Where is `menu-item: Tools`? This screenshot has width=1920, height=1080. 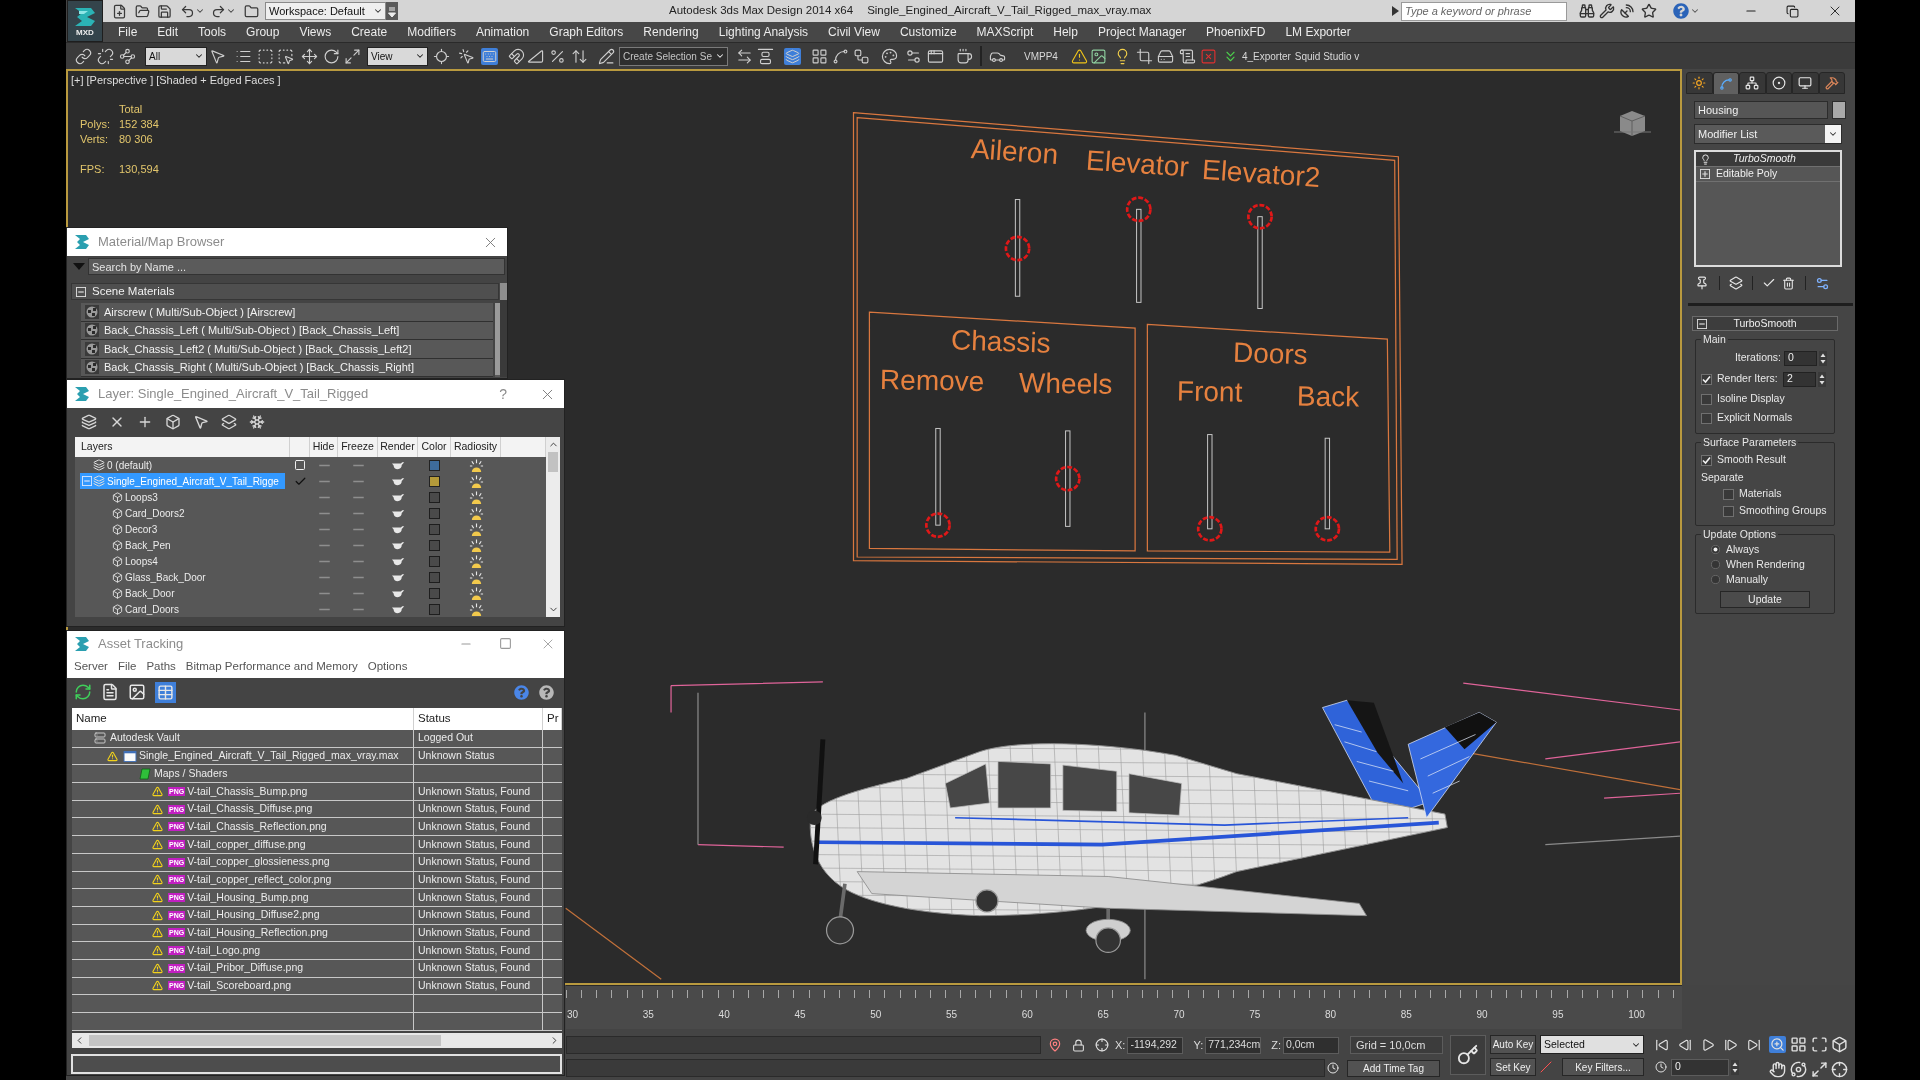 menu-item: Tools is located at coordinates (212, 32).